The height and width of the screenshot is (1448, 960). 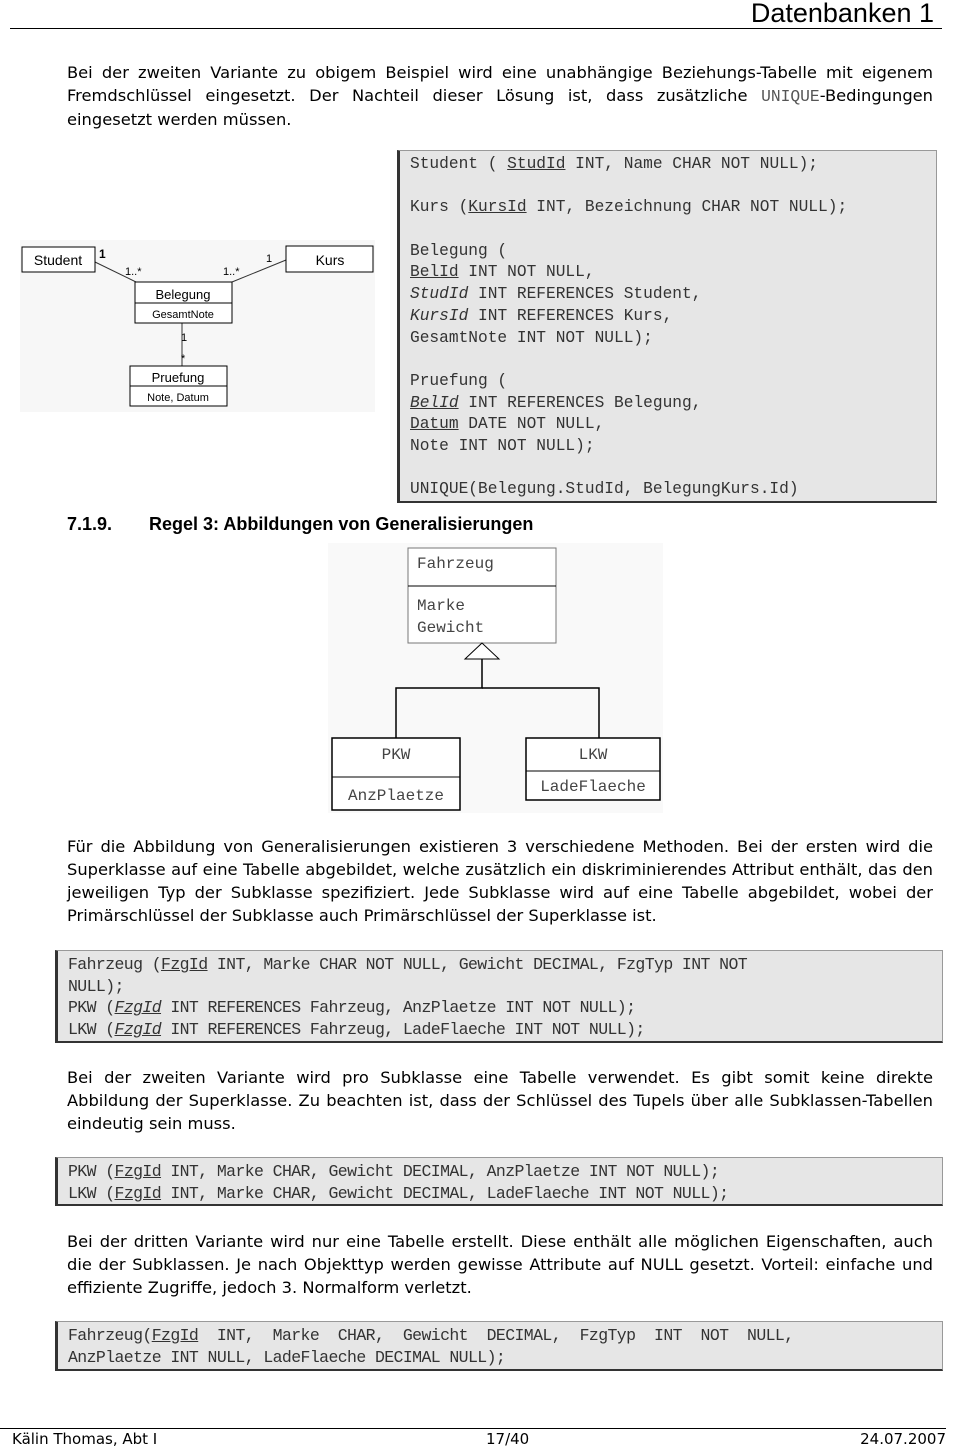 I want to click on code-line: NULL);, so click(x=505, y=987).